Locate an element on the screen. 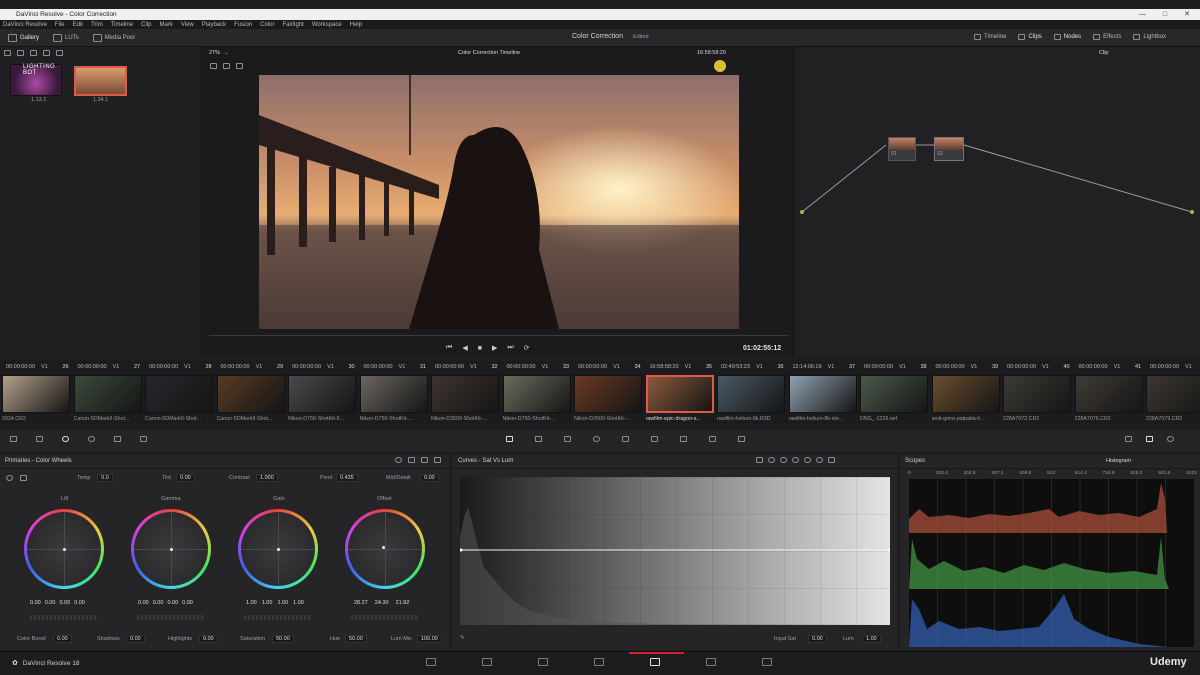 The image size is (1200, 675). middetail-value: 0.00 is located at coordinates (429, 478).